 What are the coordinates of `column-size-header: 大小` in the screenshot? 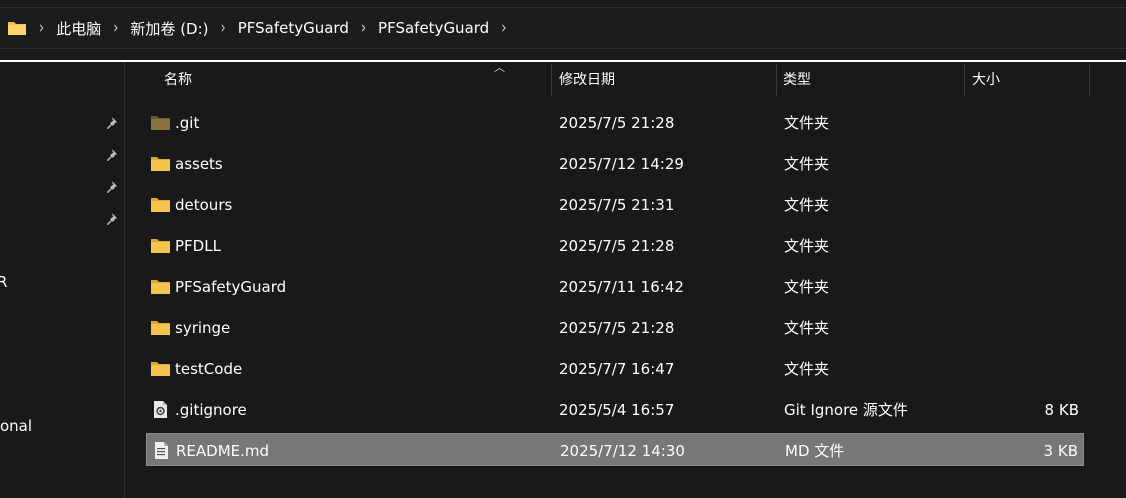 It's located at (1024, 79).